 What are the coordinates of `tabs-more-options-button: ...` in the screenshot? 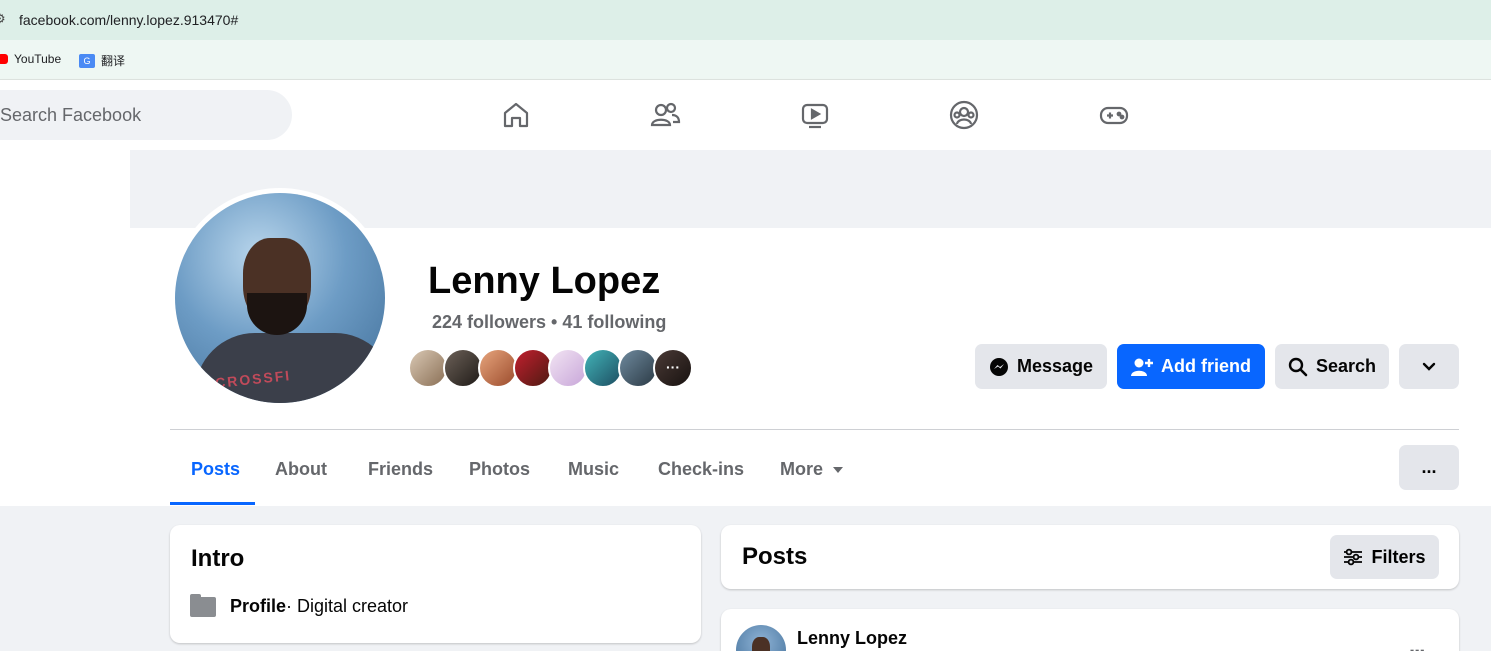 It's located at (1429, 467).